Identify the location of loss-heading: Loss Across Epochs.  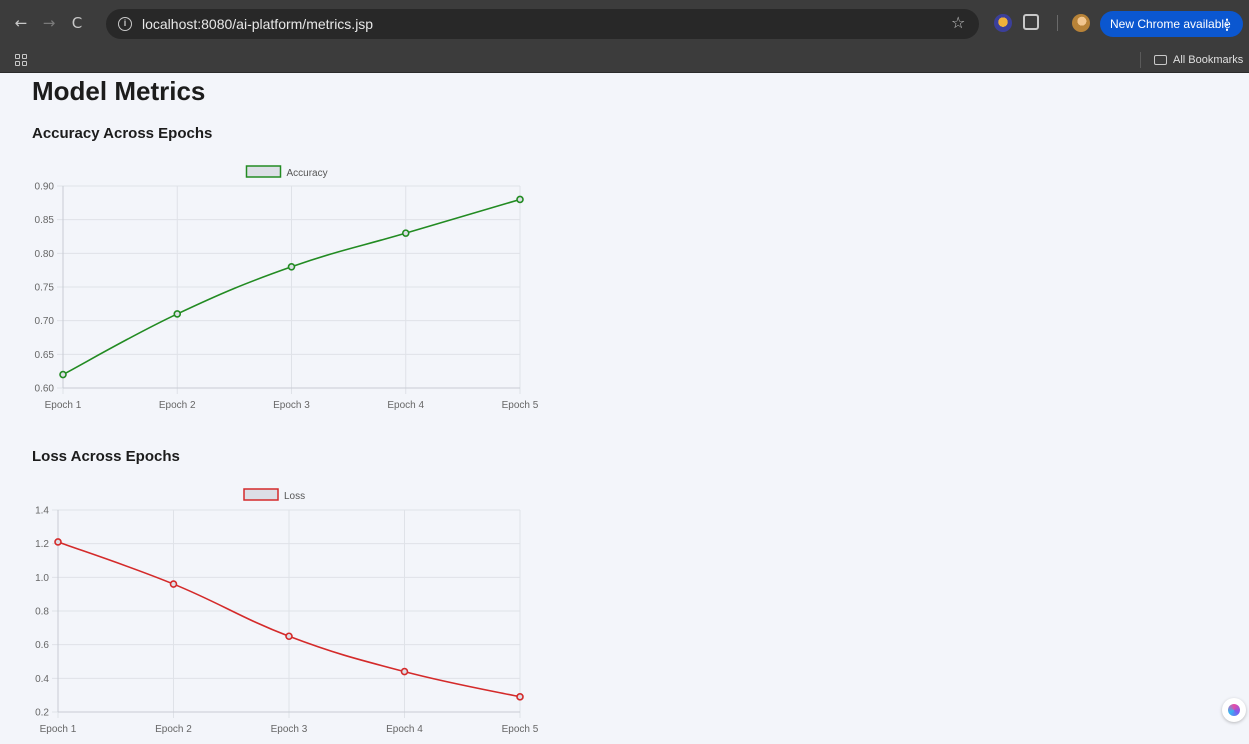
(106, 456).